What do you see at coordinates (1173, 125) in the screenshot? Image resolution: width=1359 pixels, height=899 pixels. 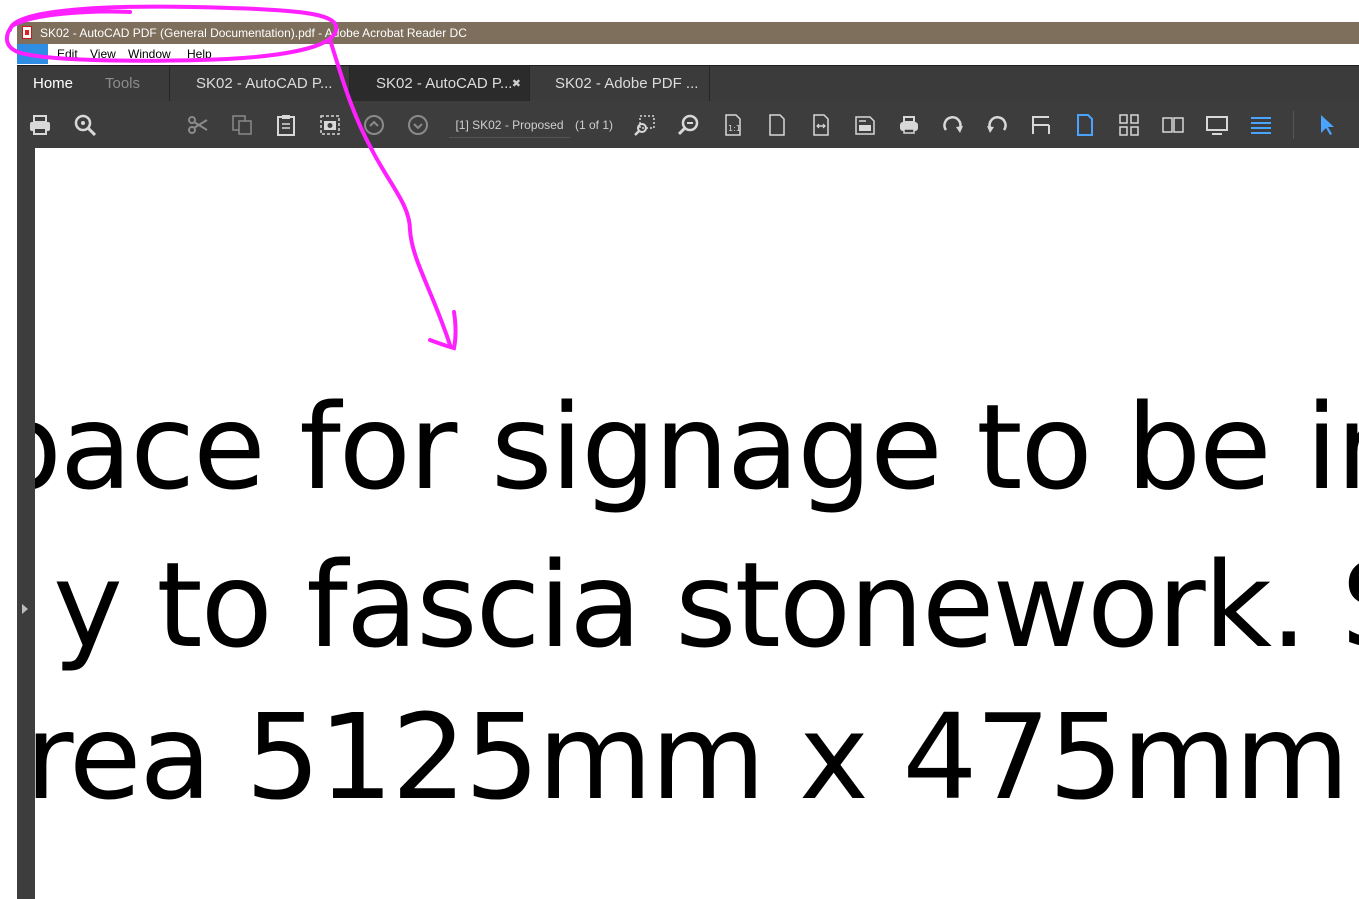 I see `two-page-icon` at bounding box center [1173, 125].